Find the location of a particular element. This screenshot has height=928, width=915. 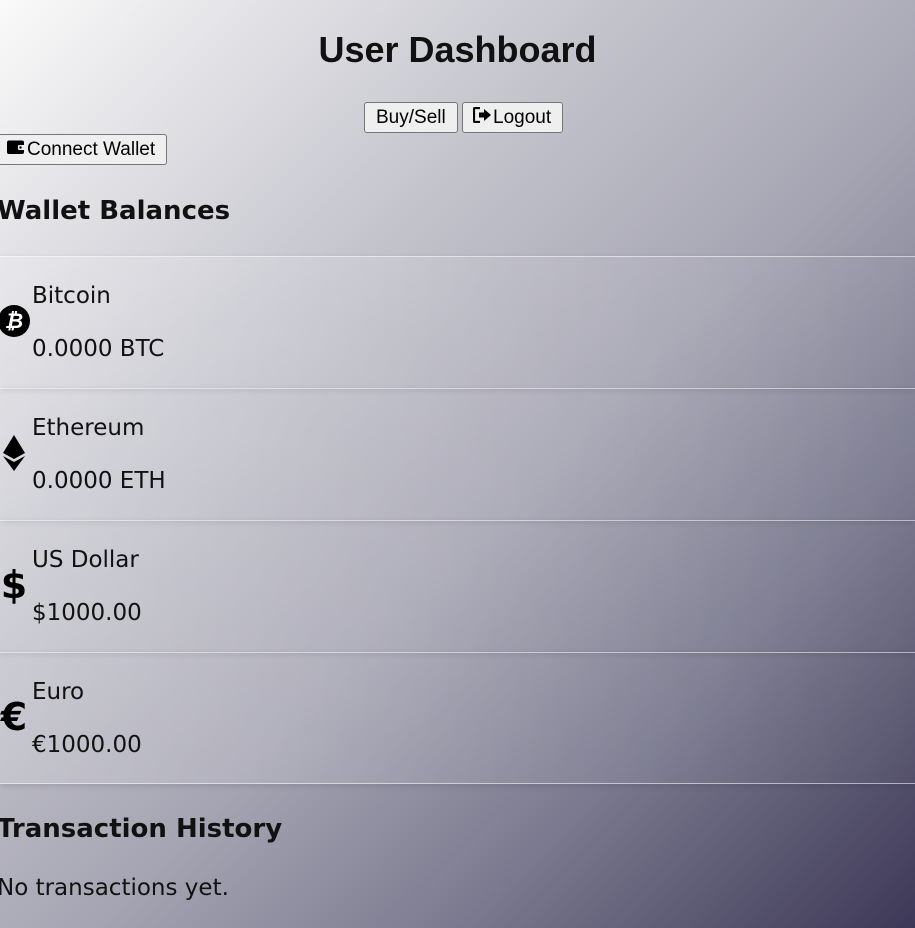

buy-sell-button: Buy/Sell is located at coordinates (411, 117).